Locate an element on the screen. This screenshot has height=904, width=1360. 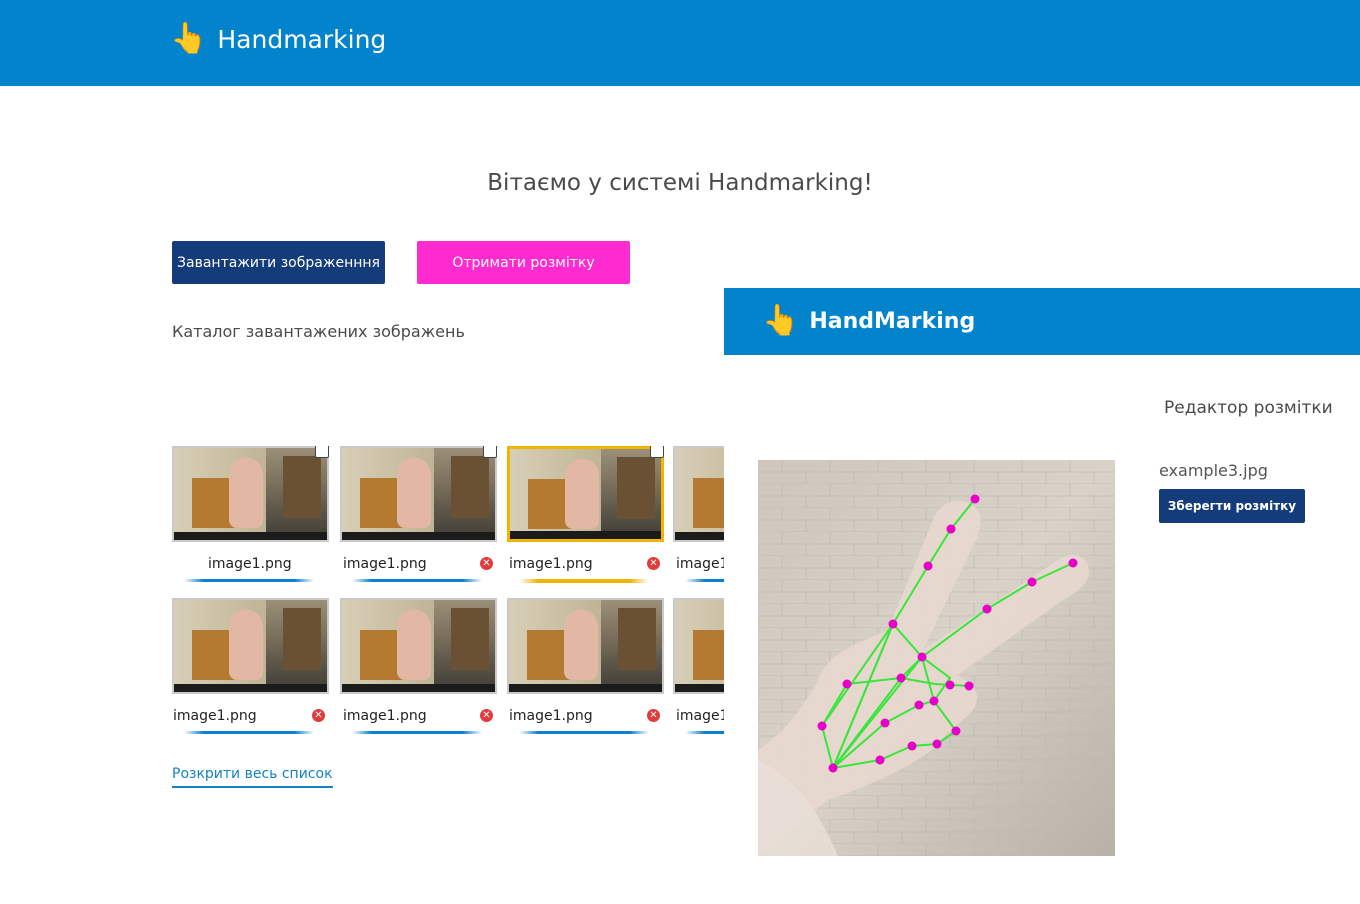
welcome-heading: Вітаємо у системі Handmarking! is located at coordinates (680, 183).